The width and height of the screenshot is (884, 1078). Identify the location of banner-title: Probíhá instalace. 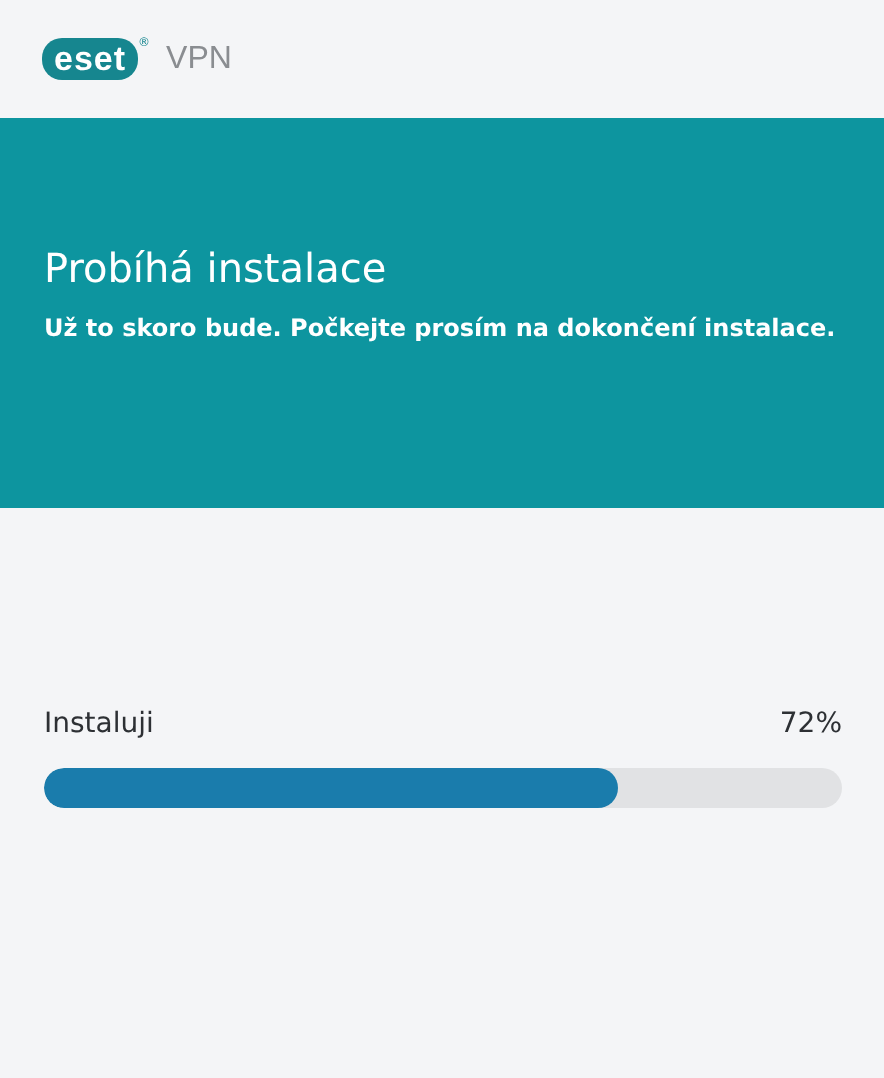
(216, 268).